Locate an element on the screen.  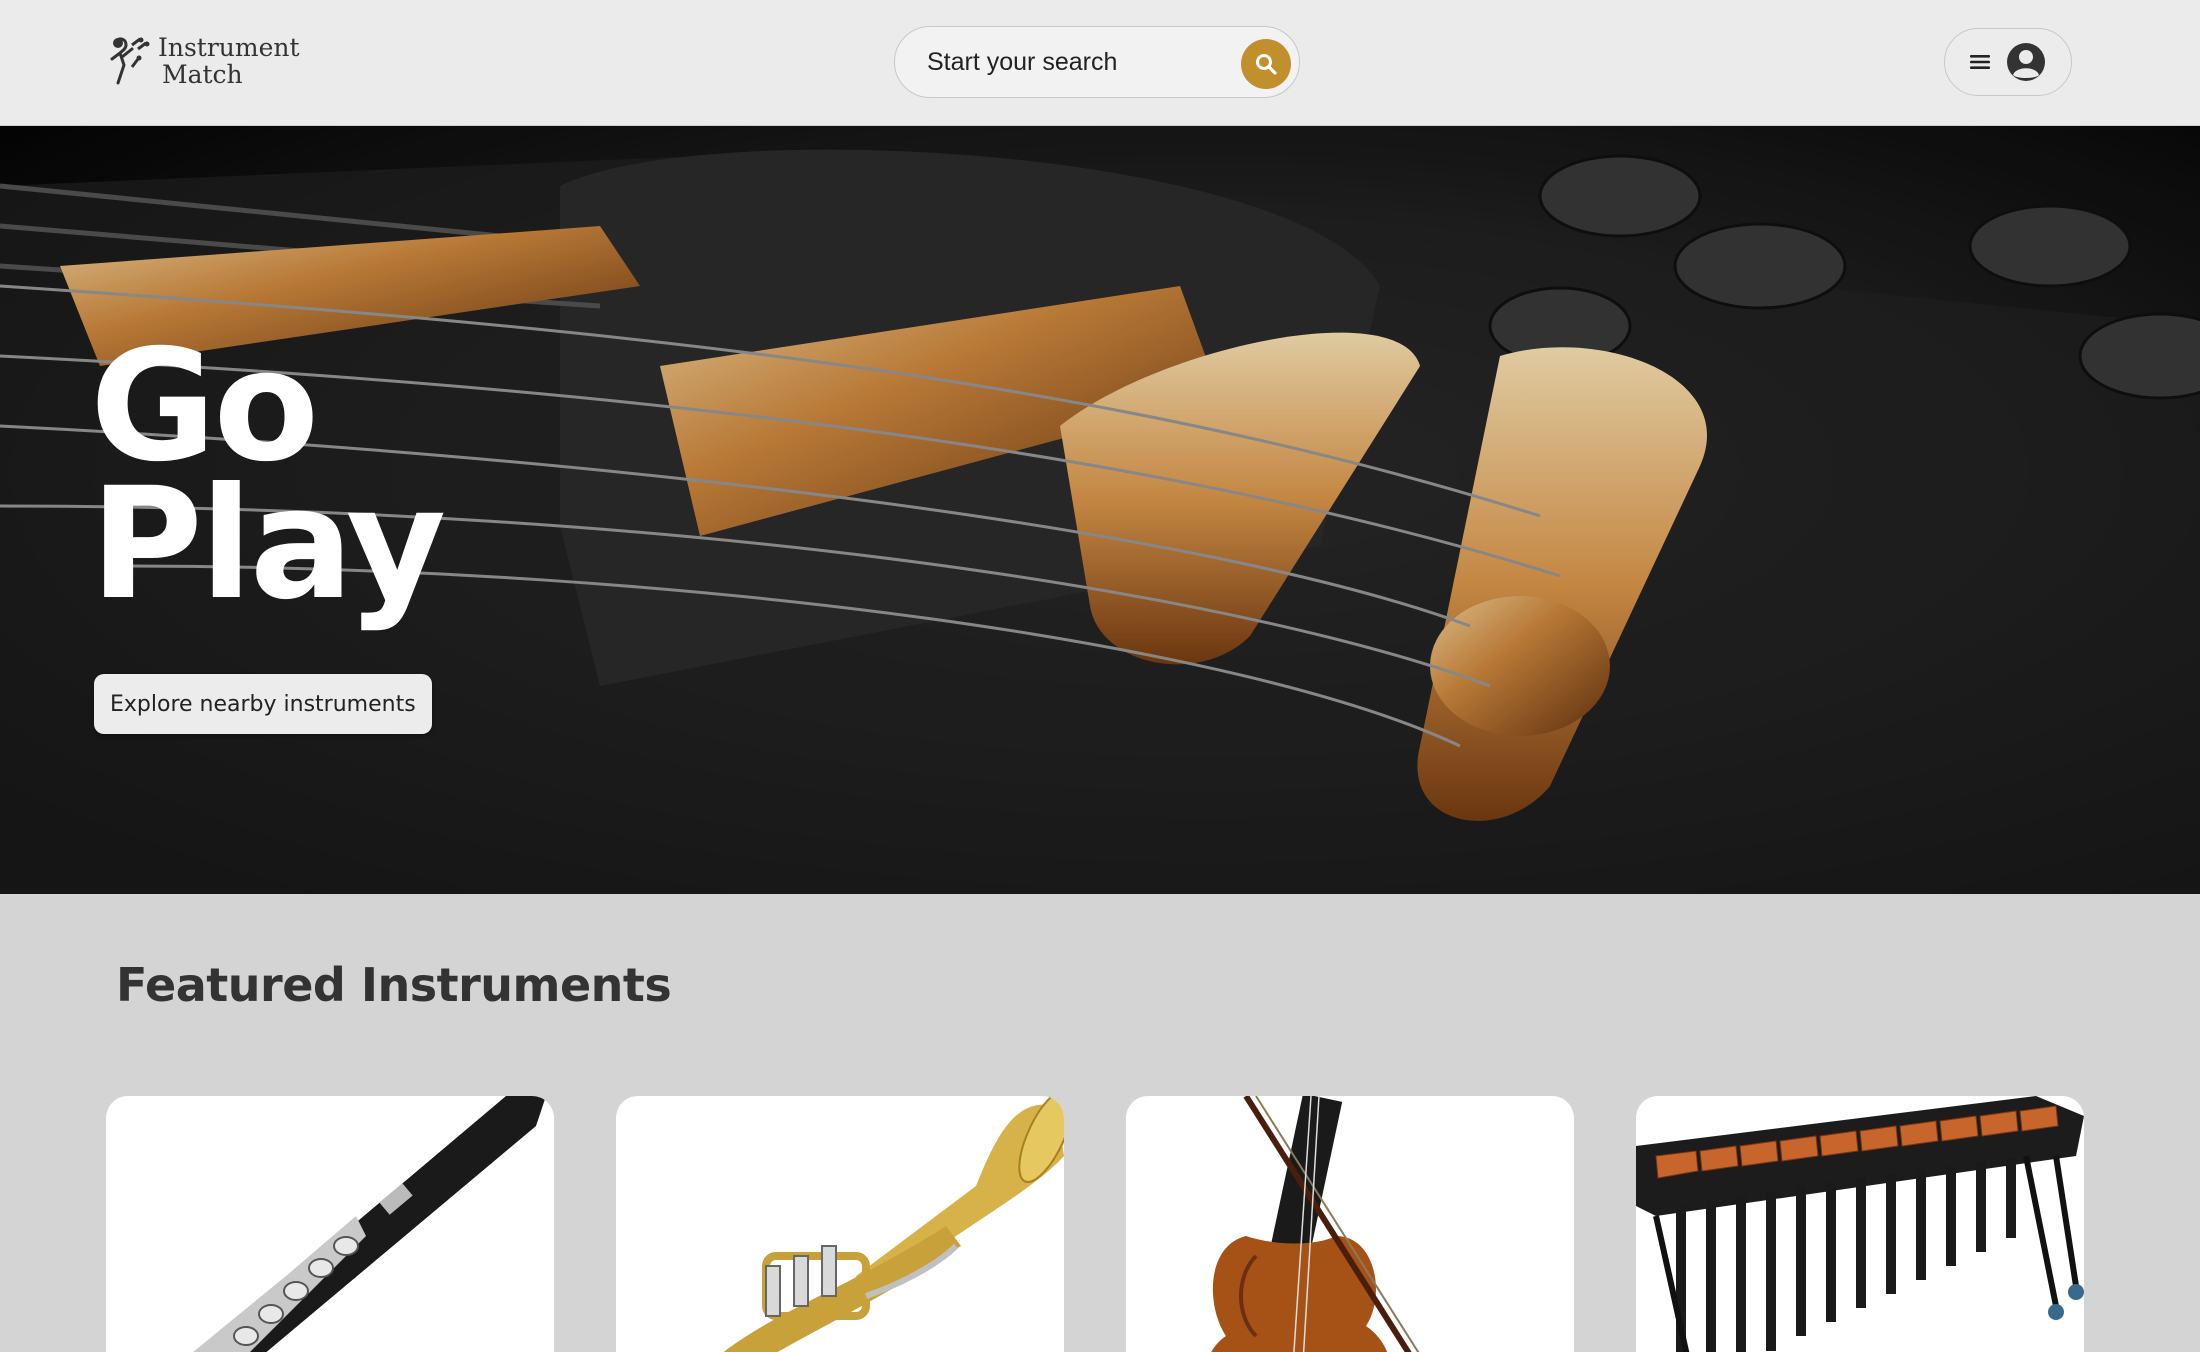
search-button is located at coordinates (1266, 64).